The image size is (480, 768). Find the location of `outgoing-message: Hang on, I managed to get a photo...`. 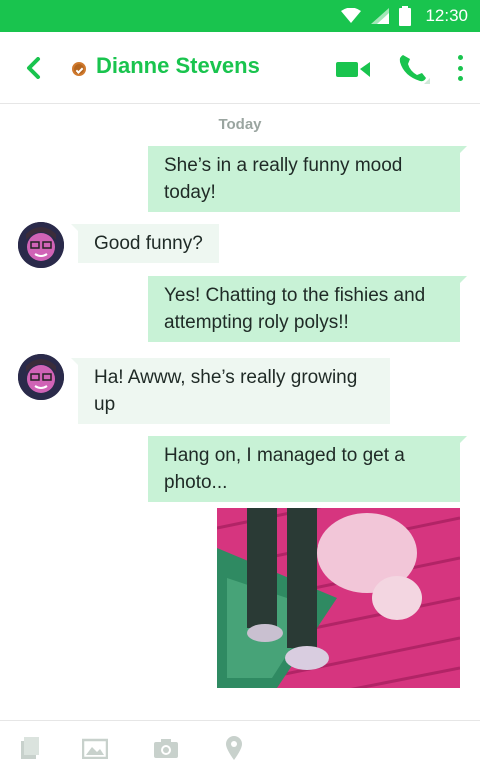

outgoing-message: Hang on, I managed to get a photo... is located at coordinates (307, 469).